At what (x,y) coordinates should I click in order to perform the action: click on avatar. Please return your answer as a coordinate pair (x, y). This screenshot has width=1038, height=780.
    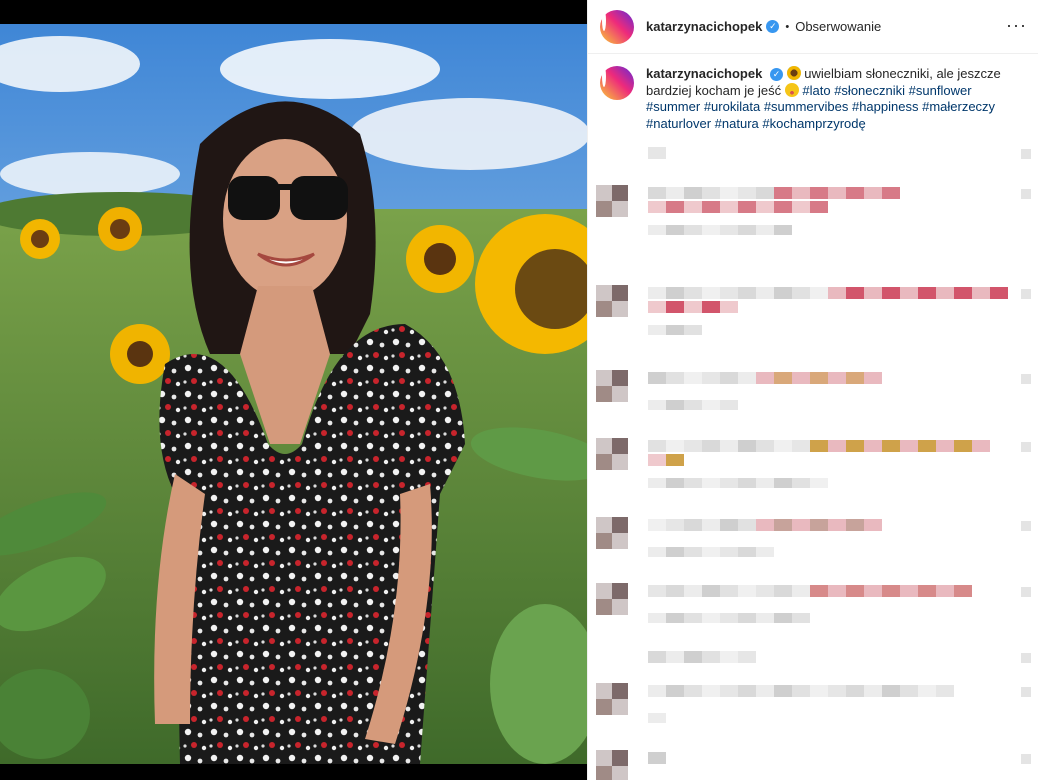
    Looking at the image, I should click on (617, 26).